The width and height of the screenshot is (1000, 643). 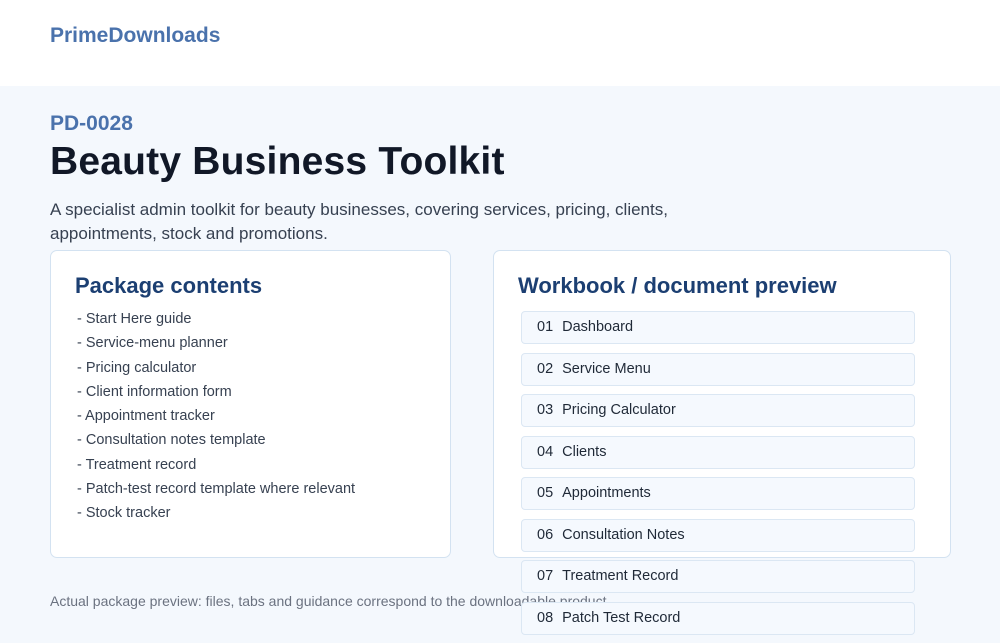 What do you see at coordinates (718, 618) in the screenshot?
I see `workbook-tab-patch-test-record: 08 Patch Test Record` at bounding box center [718, 618].